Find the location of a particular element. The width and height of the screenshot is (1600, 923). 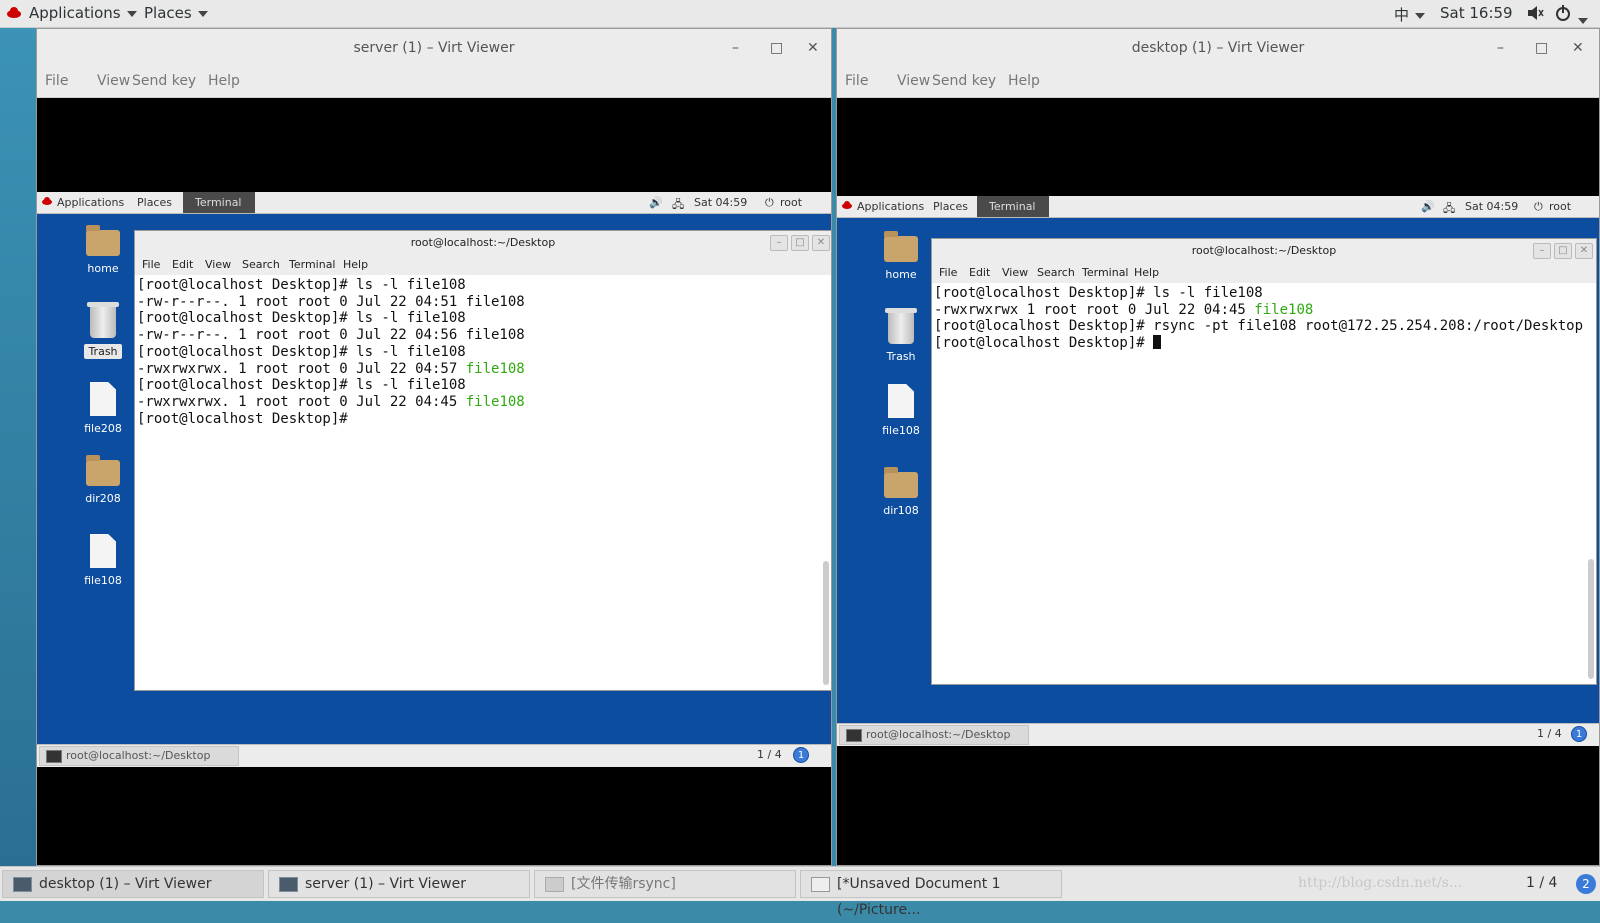

system-menu-caret-icon is located at coordinates (1583, 20).